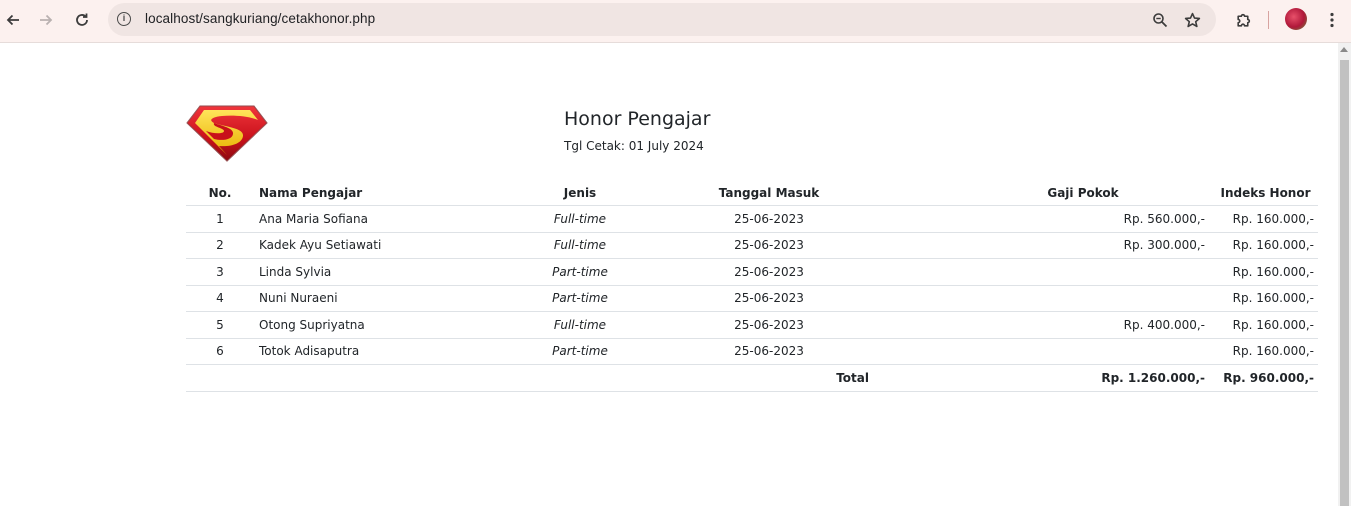 This screenshot has width=1351, height=506. I want to click on cell-nama: Ana Maria Sofiana, so click(374, 219).